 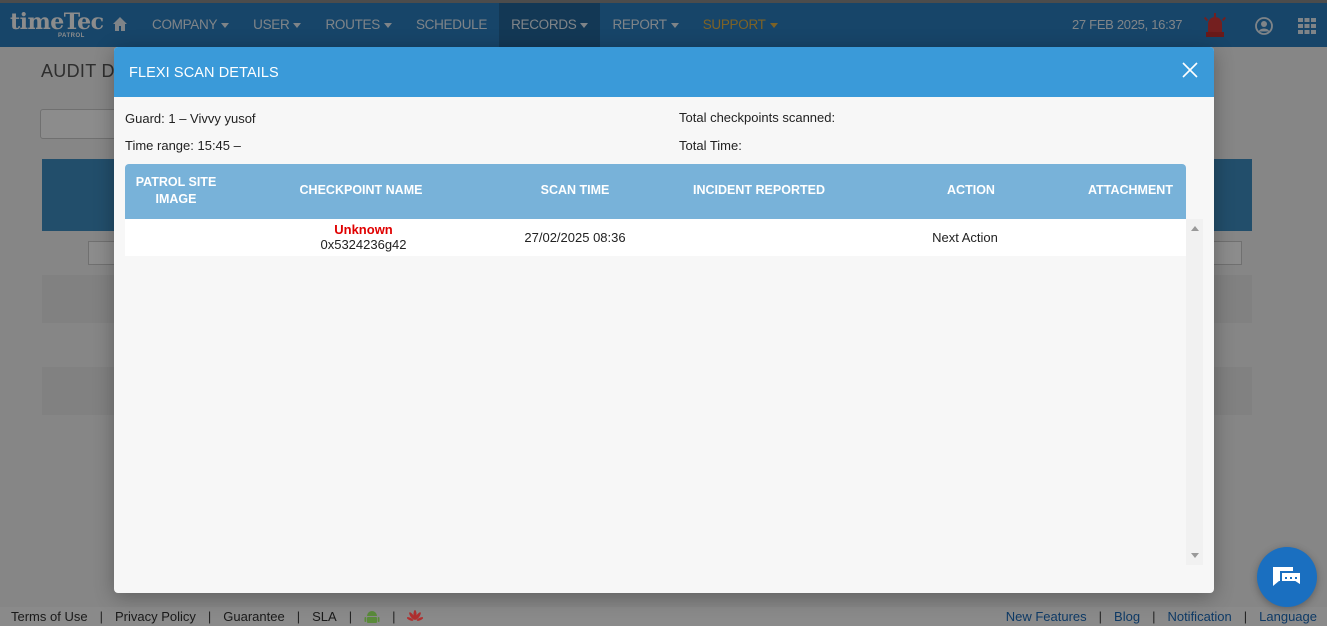 I want to click on privacy-policy-link: Privacy Policy, so click(x=155, y=616).